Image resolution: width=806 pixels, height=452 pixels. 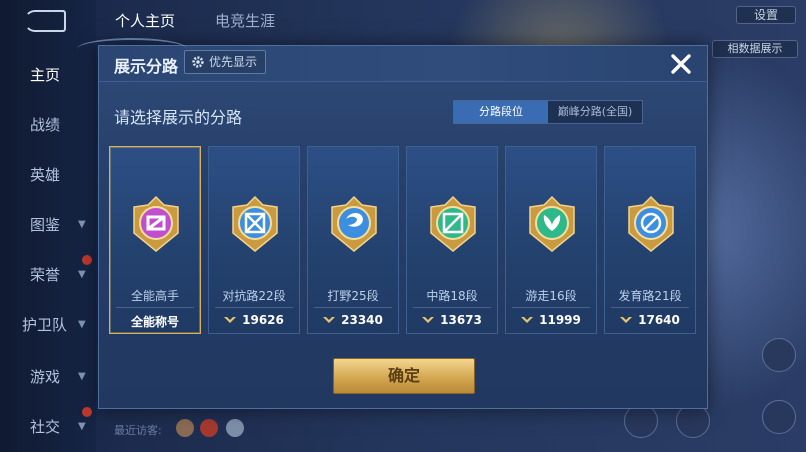 What do you see at coordinates (641, 421) in the screenshot?
I see `up-arrow-icon` at bounding box center [641, 421].